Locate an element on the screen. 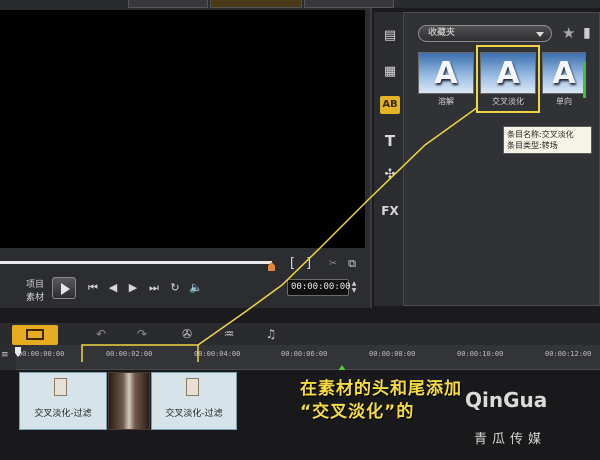  mark-out-button: ] is located at coordinates (309, 264).